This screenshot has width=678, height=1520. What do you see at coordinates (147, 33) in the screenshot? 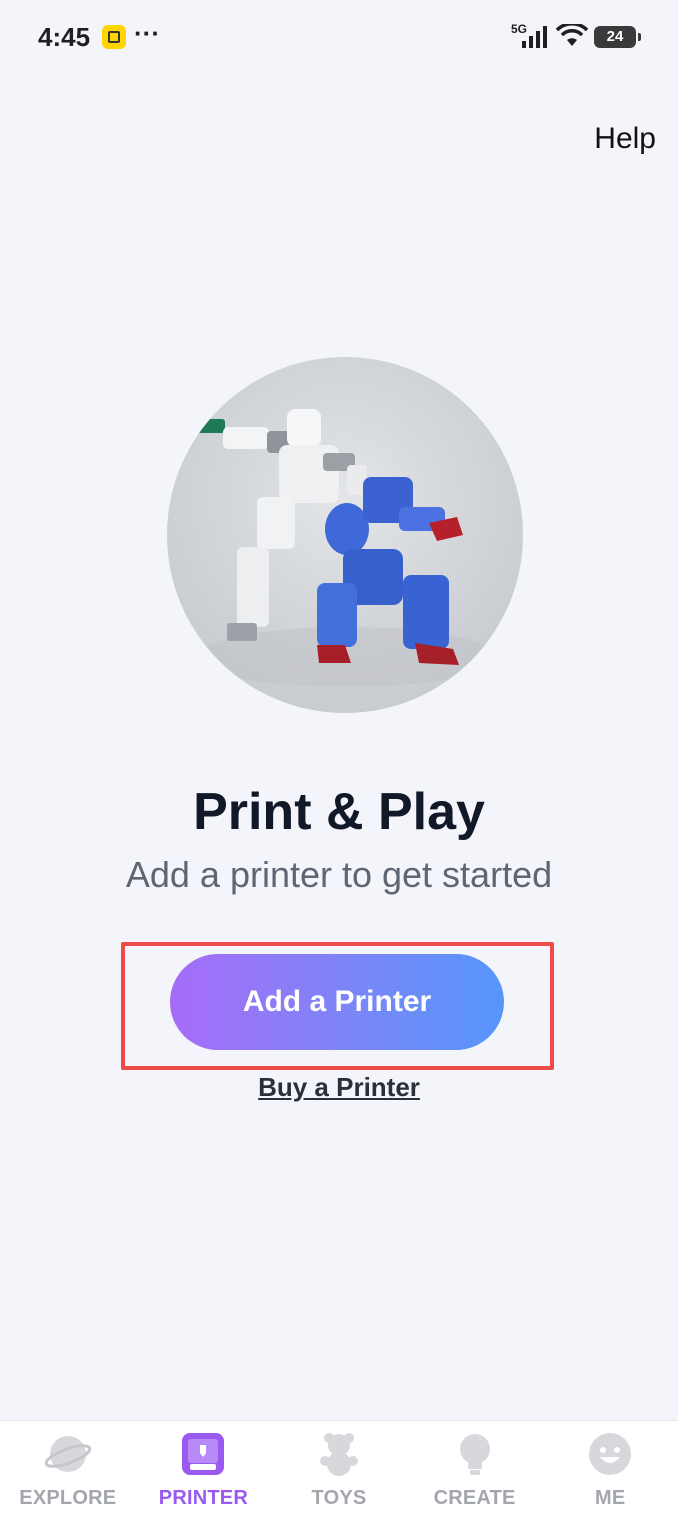
I see `more-notifications-icon: ···` at bounding box center [147, 33].